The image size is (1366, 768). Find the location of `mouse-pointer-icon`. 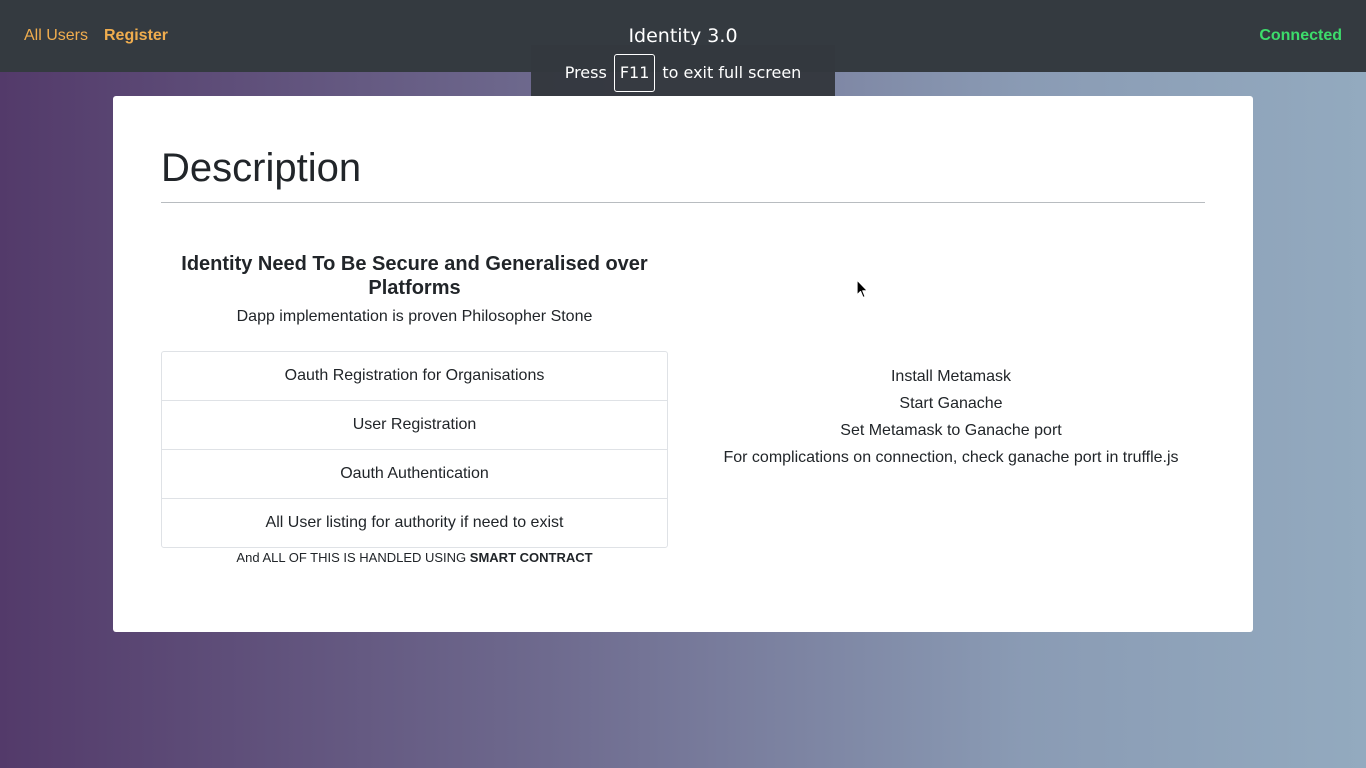

mouse-pointer-icon is located at coordinates (862, 289).